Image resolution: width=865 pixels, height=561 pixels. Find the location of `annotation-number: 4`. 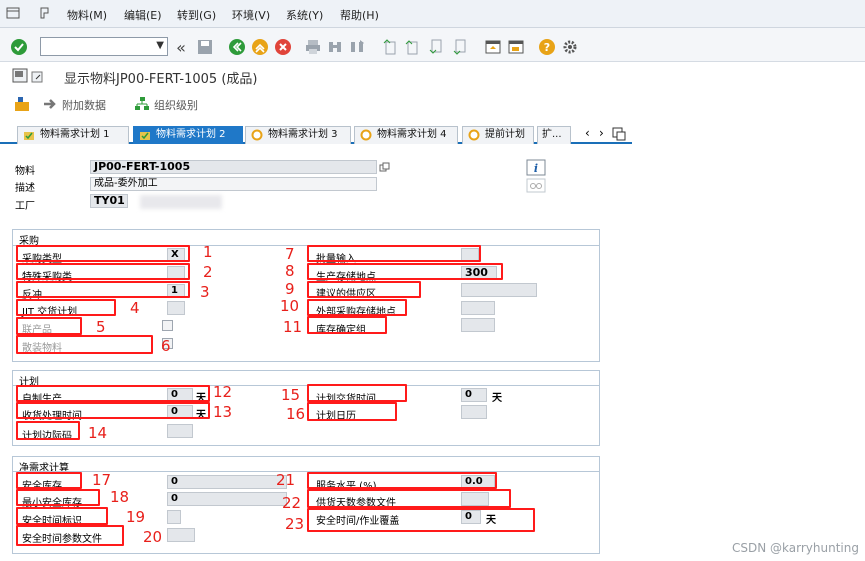

annotation-number: 4 is located at coordinates (135, 308).